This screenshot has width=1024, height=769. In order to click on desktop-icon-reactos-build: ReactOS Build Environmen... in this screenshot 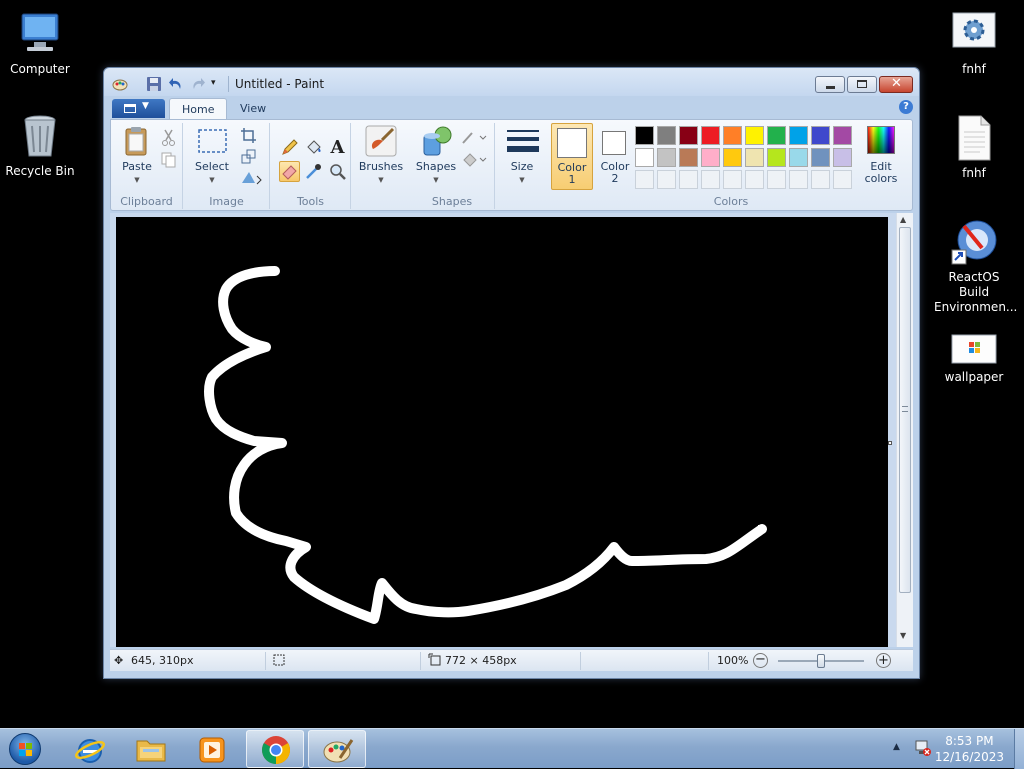, I will do `click(975, 266)`.